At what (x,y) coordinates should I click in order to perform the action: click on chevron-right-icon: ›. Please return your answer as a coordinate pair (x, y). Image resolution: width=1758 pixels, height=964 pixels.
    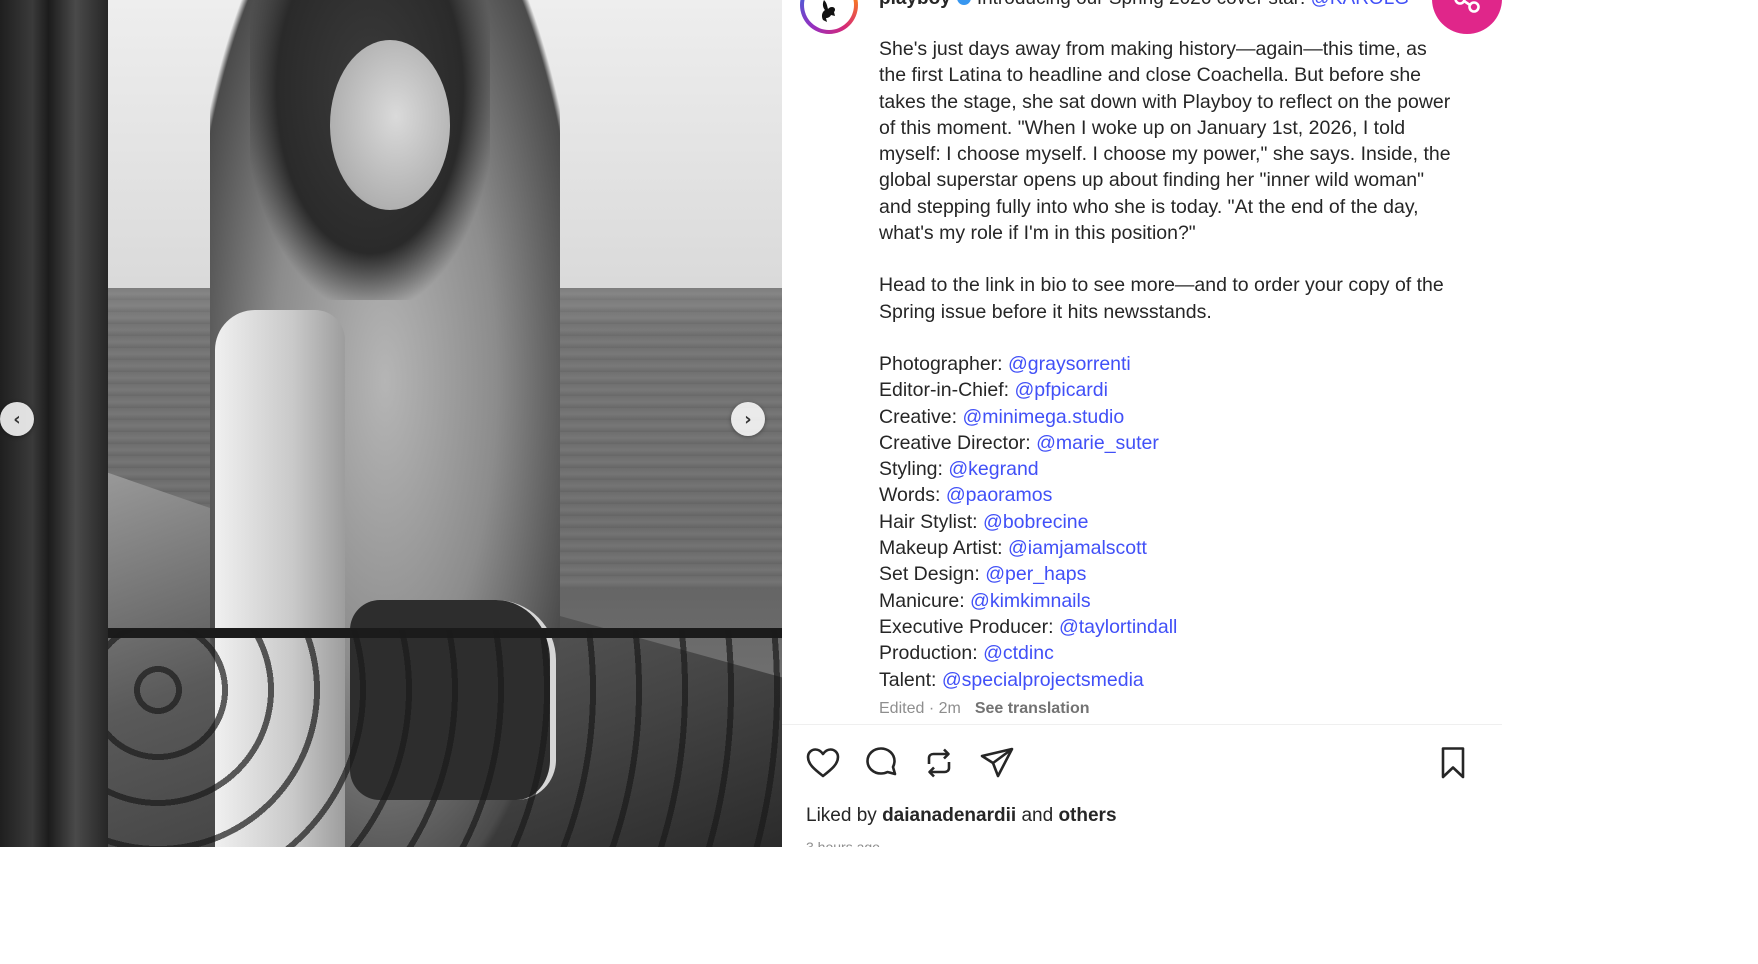
    Looking at the image, I should click on (748, 419).